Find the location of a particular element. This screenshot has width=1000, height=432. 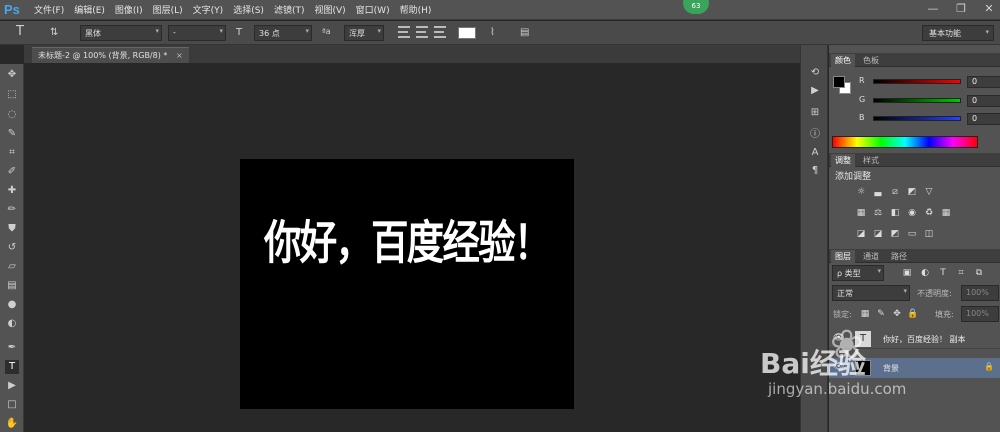

lock-all-icon: 🔒 is located at coordinates (913, 314).